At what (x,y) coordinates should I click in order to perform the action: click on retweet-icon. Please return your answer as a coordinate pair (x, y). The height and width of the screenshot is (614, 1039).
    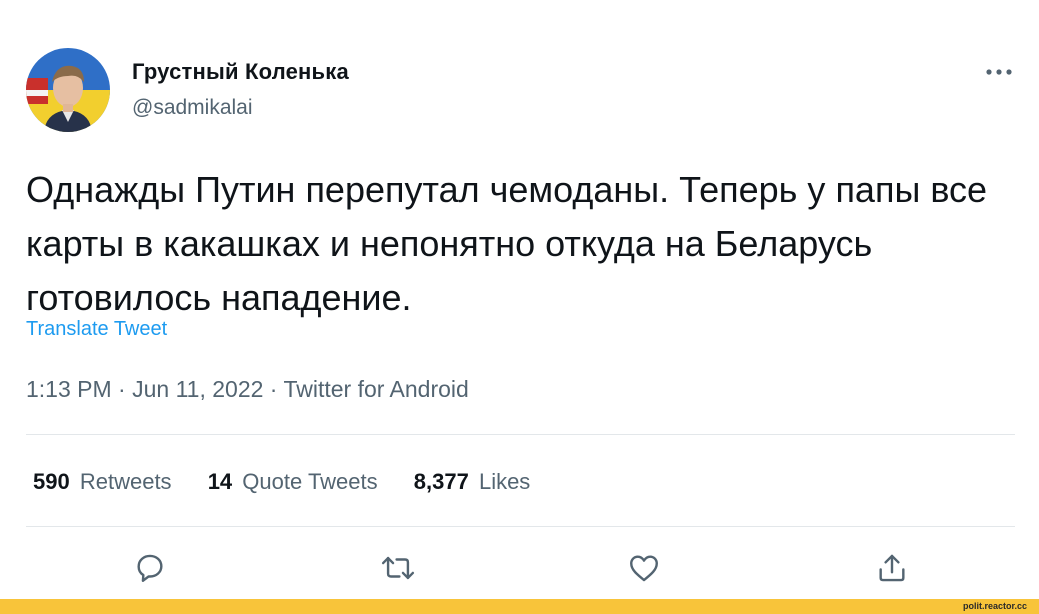
    Looking at the image, I should click on (398, 568).